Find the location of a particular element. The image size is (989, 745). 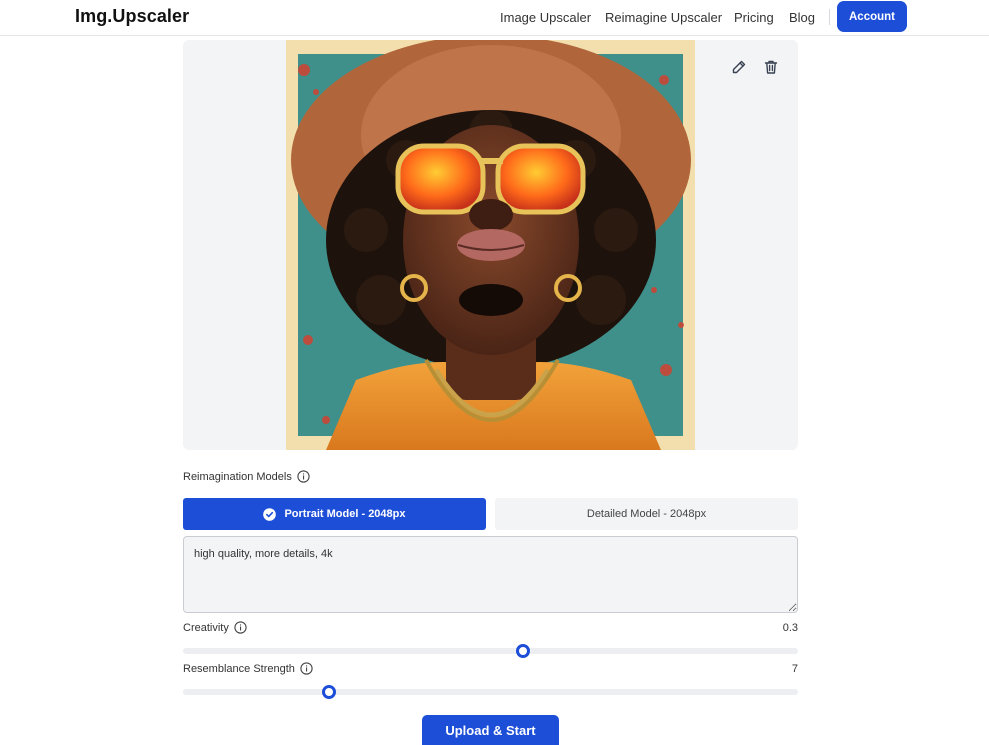

upload-and-start-button: Upload & Start is located at coordinates (490, 730).